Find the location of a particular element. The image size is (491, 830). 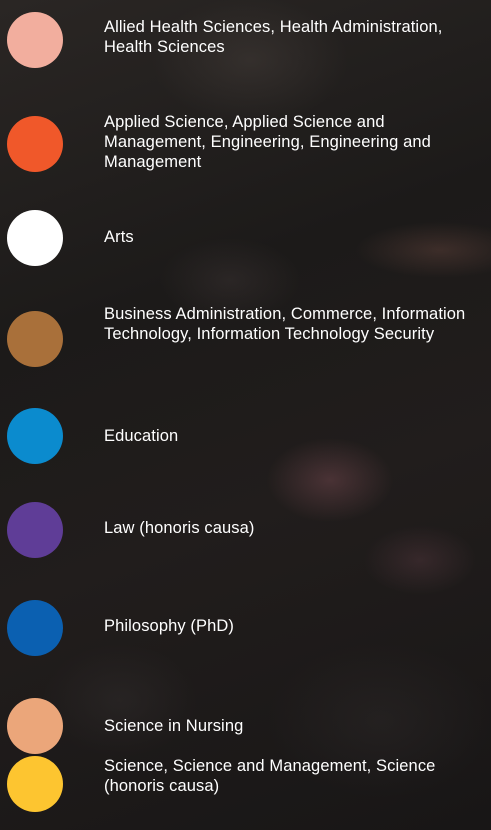

legend-item-label: Philosophy (PhD) is located at coordinates (169, 626).